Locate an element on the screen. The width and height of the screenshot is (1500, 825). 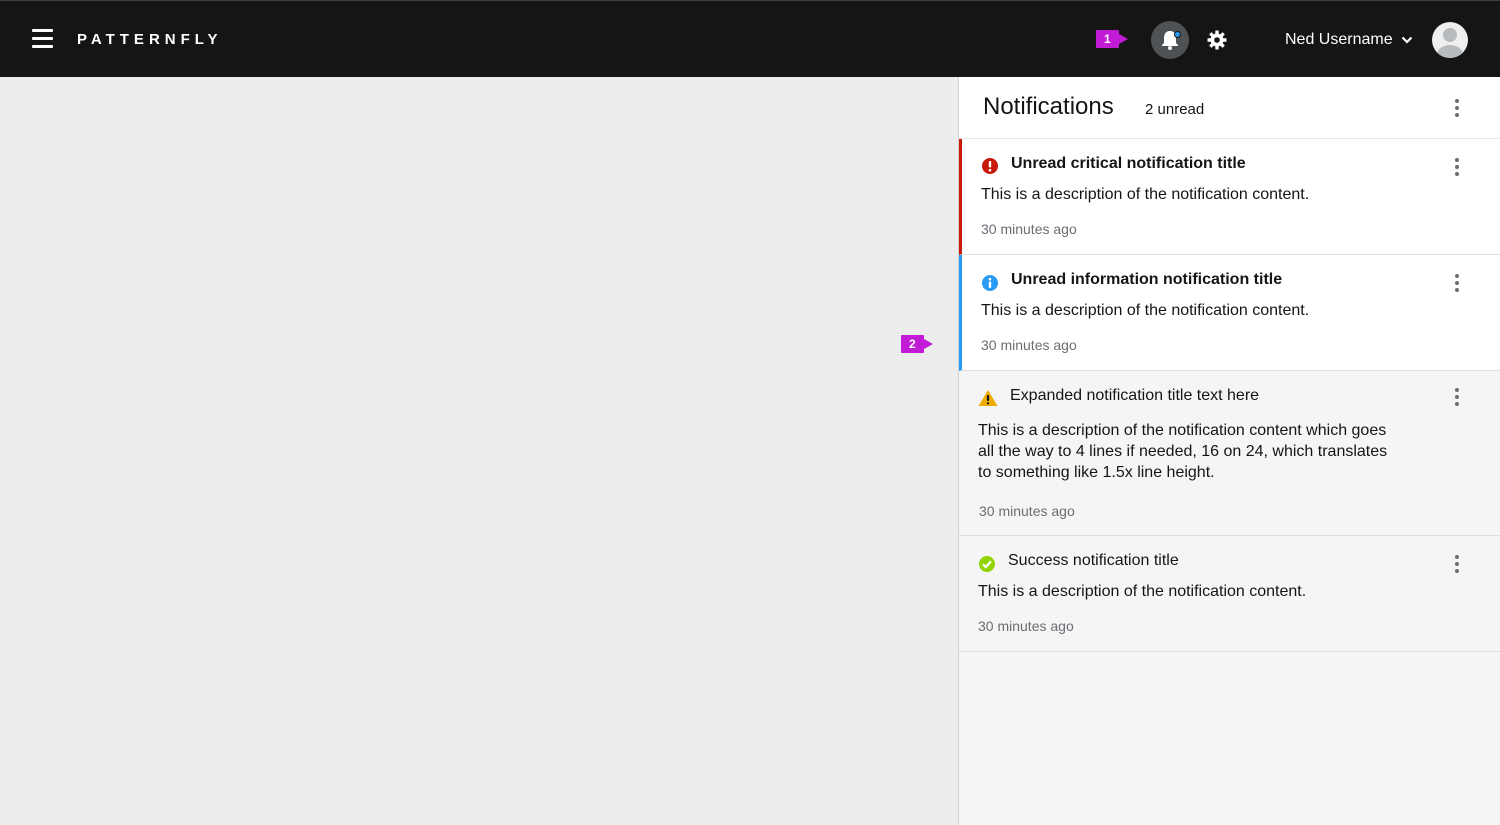
chevron-down-icon is located at coordinates (1406, 40).